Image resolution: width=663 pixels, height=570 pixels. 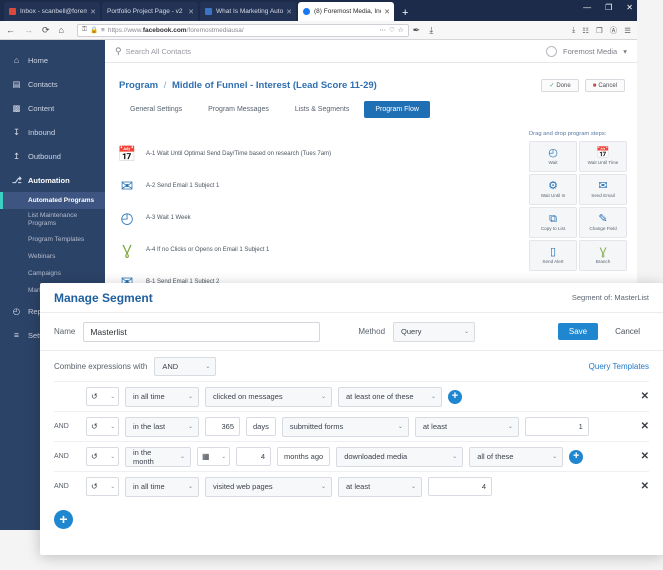 I want to click on cancel-button: ■ Cancel, so click(x=604, y=85).